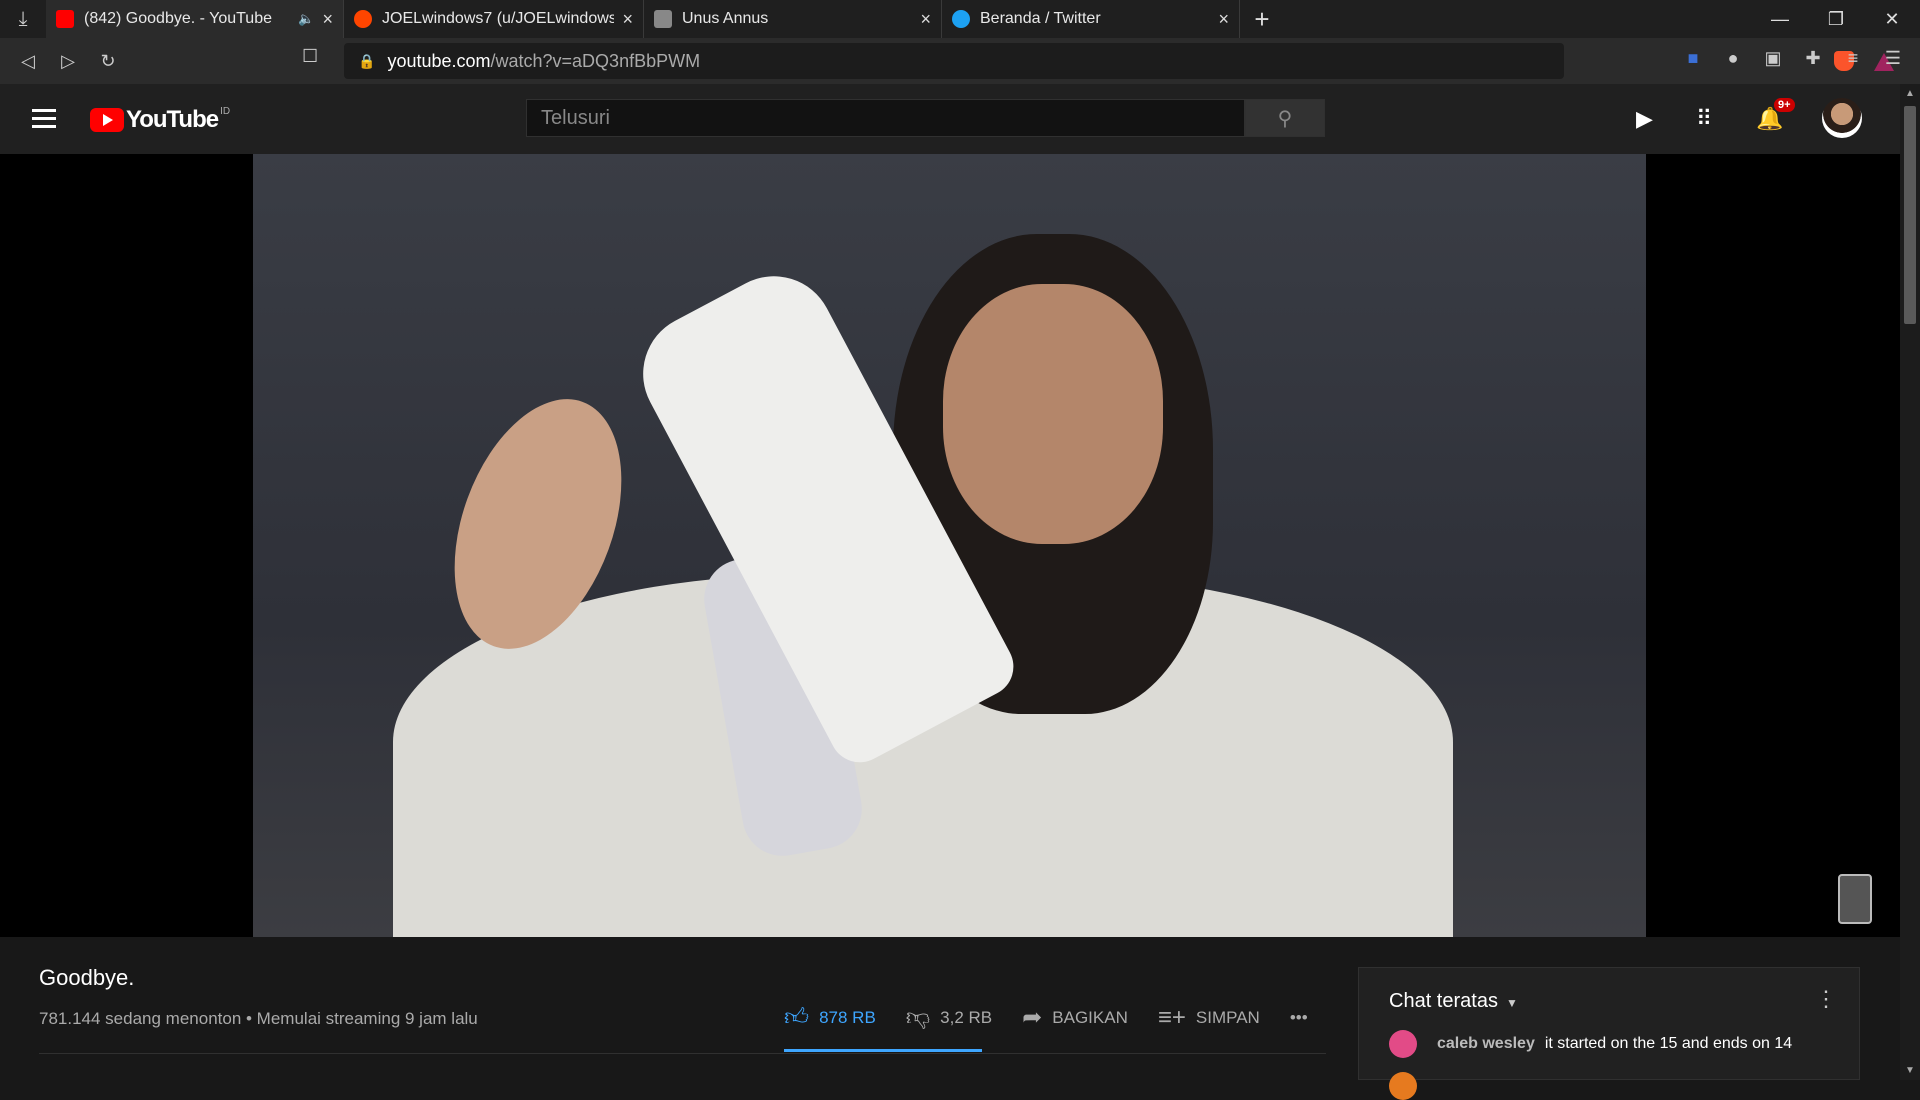  Describe the element at coordinates (682, 1053) in the screenshot. I see `divider` at that location.